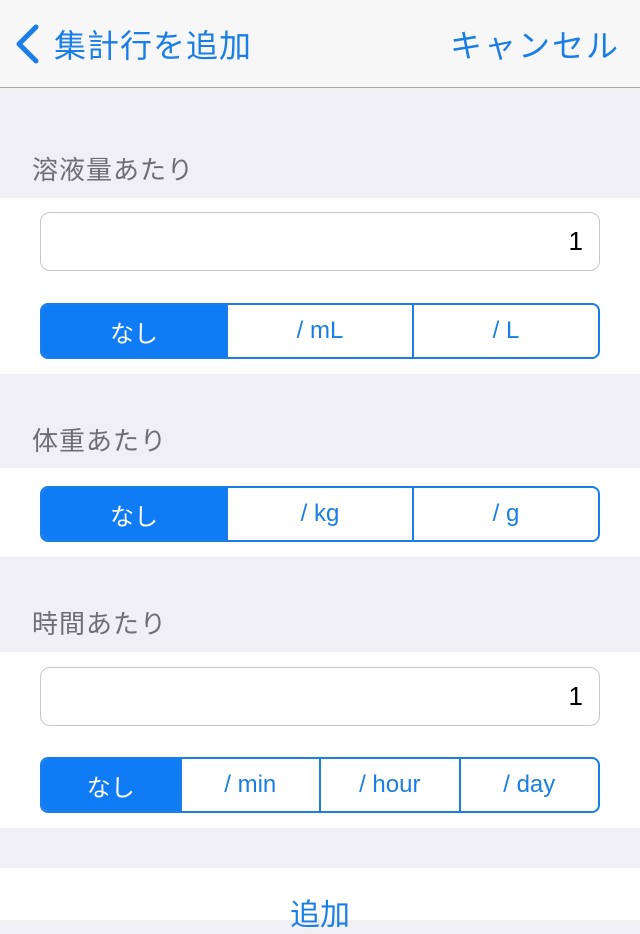 This screenshot has width=640, height=934. I want to click on body-weight-segmented-control: なし / kg / g, so click(320, 514).